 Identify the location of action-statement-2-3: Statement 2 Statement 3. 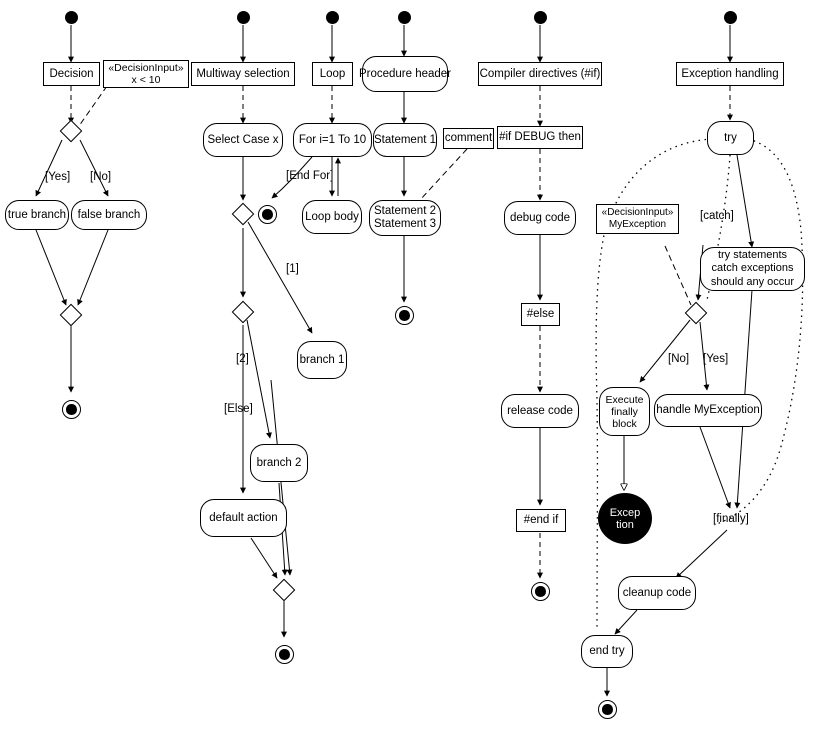
(405, 218).